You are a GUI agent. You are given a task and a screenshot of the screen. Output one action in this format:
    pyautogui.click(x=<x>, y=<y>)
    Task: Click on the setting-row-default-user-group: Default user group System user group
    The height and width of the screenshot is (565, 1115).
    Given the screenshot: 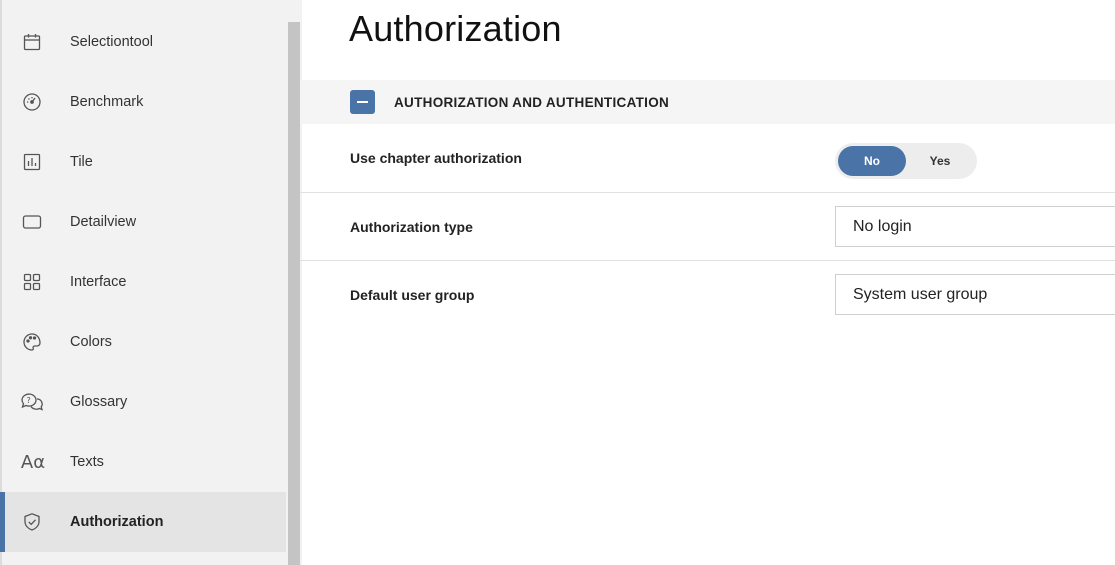 What is the action you would take?
    pyautogui.click(x=707, y=295)
    